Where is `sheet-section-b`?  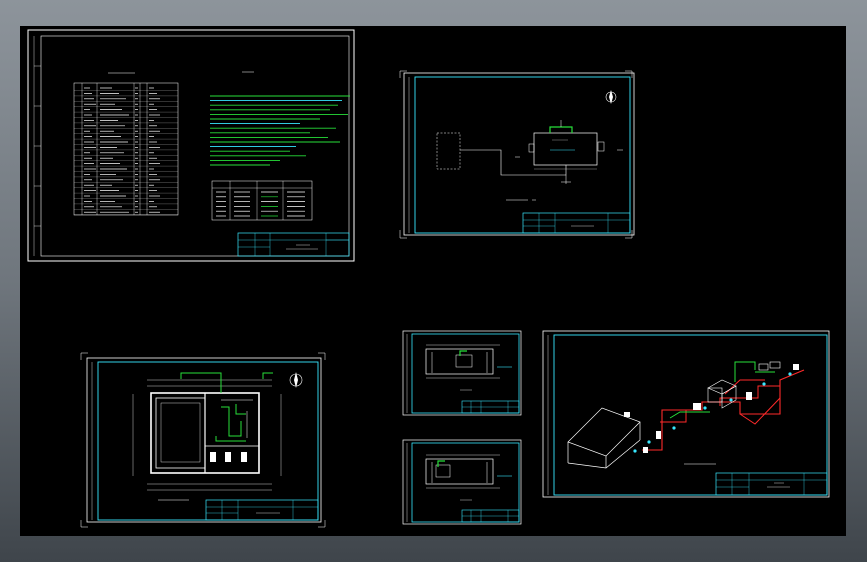
sheet-section-b is located at coordinates (462, 482).